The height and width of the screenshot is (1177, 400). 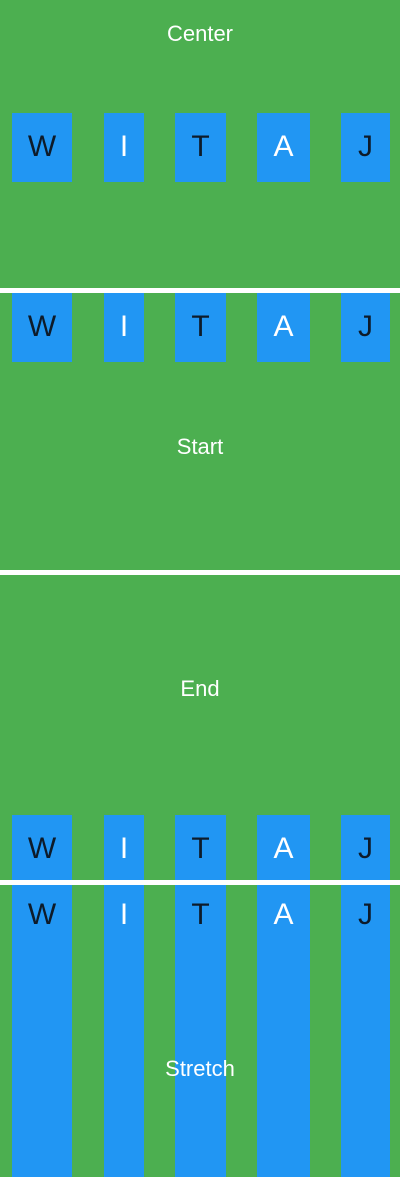 What do you see at coordinates (200, 33) in the screenshot?
I see `center-title: Center` at bounding box center [200, 33].